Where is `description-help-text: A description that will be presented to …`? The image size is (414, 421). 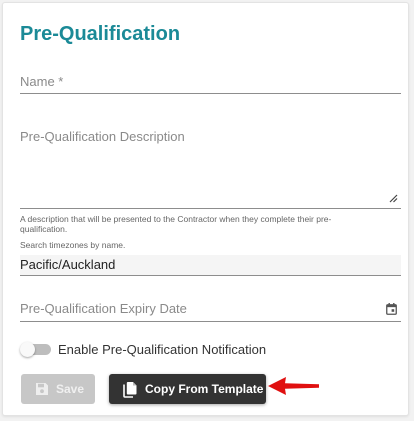 description-help-text: A description that will be presented to … is located at coordinates (209, 224).